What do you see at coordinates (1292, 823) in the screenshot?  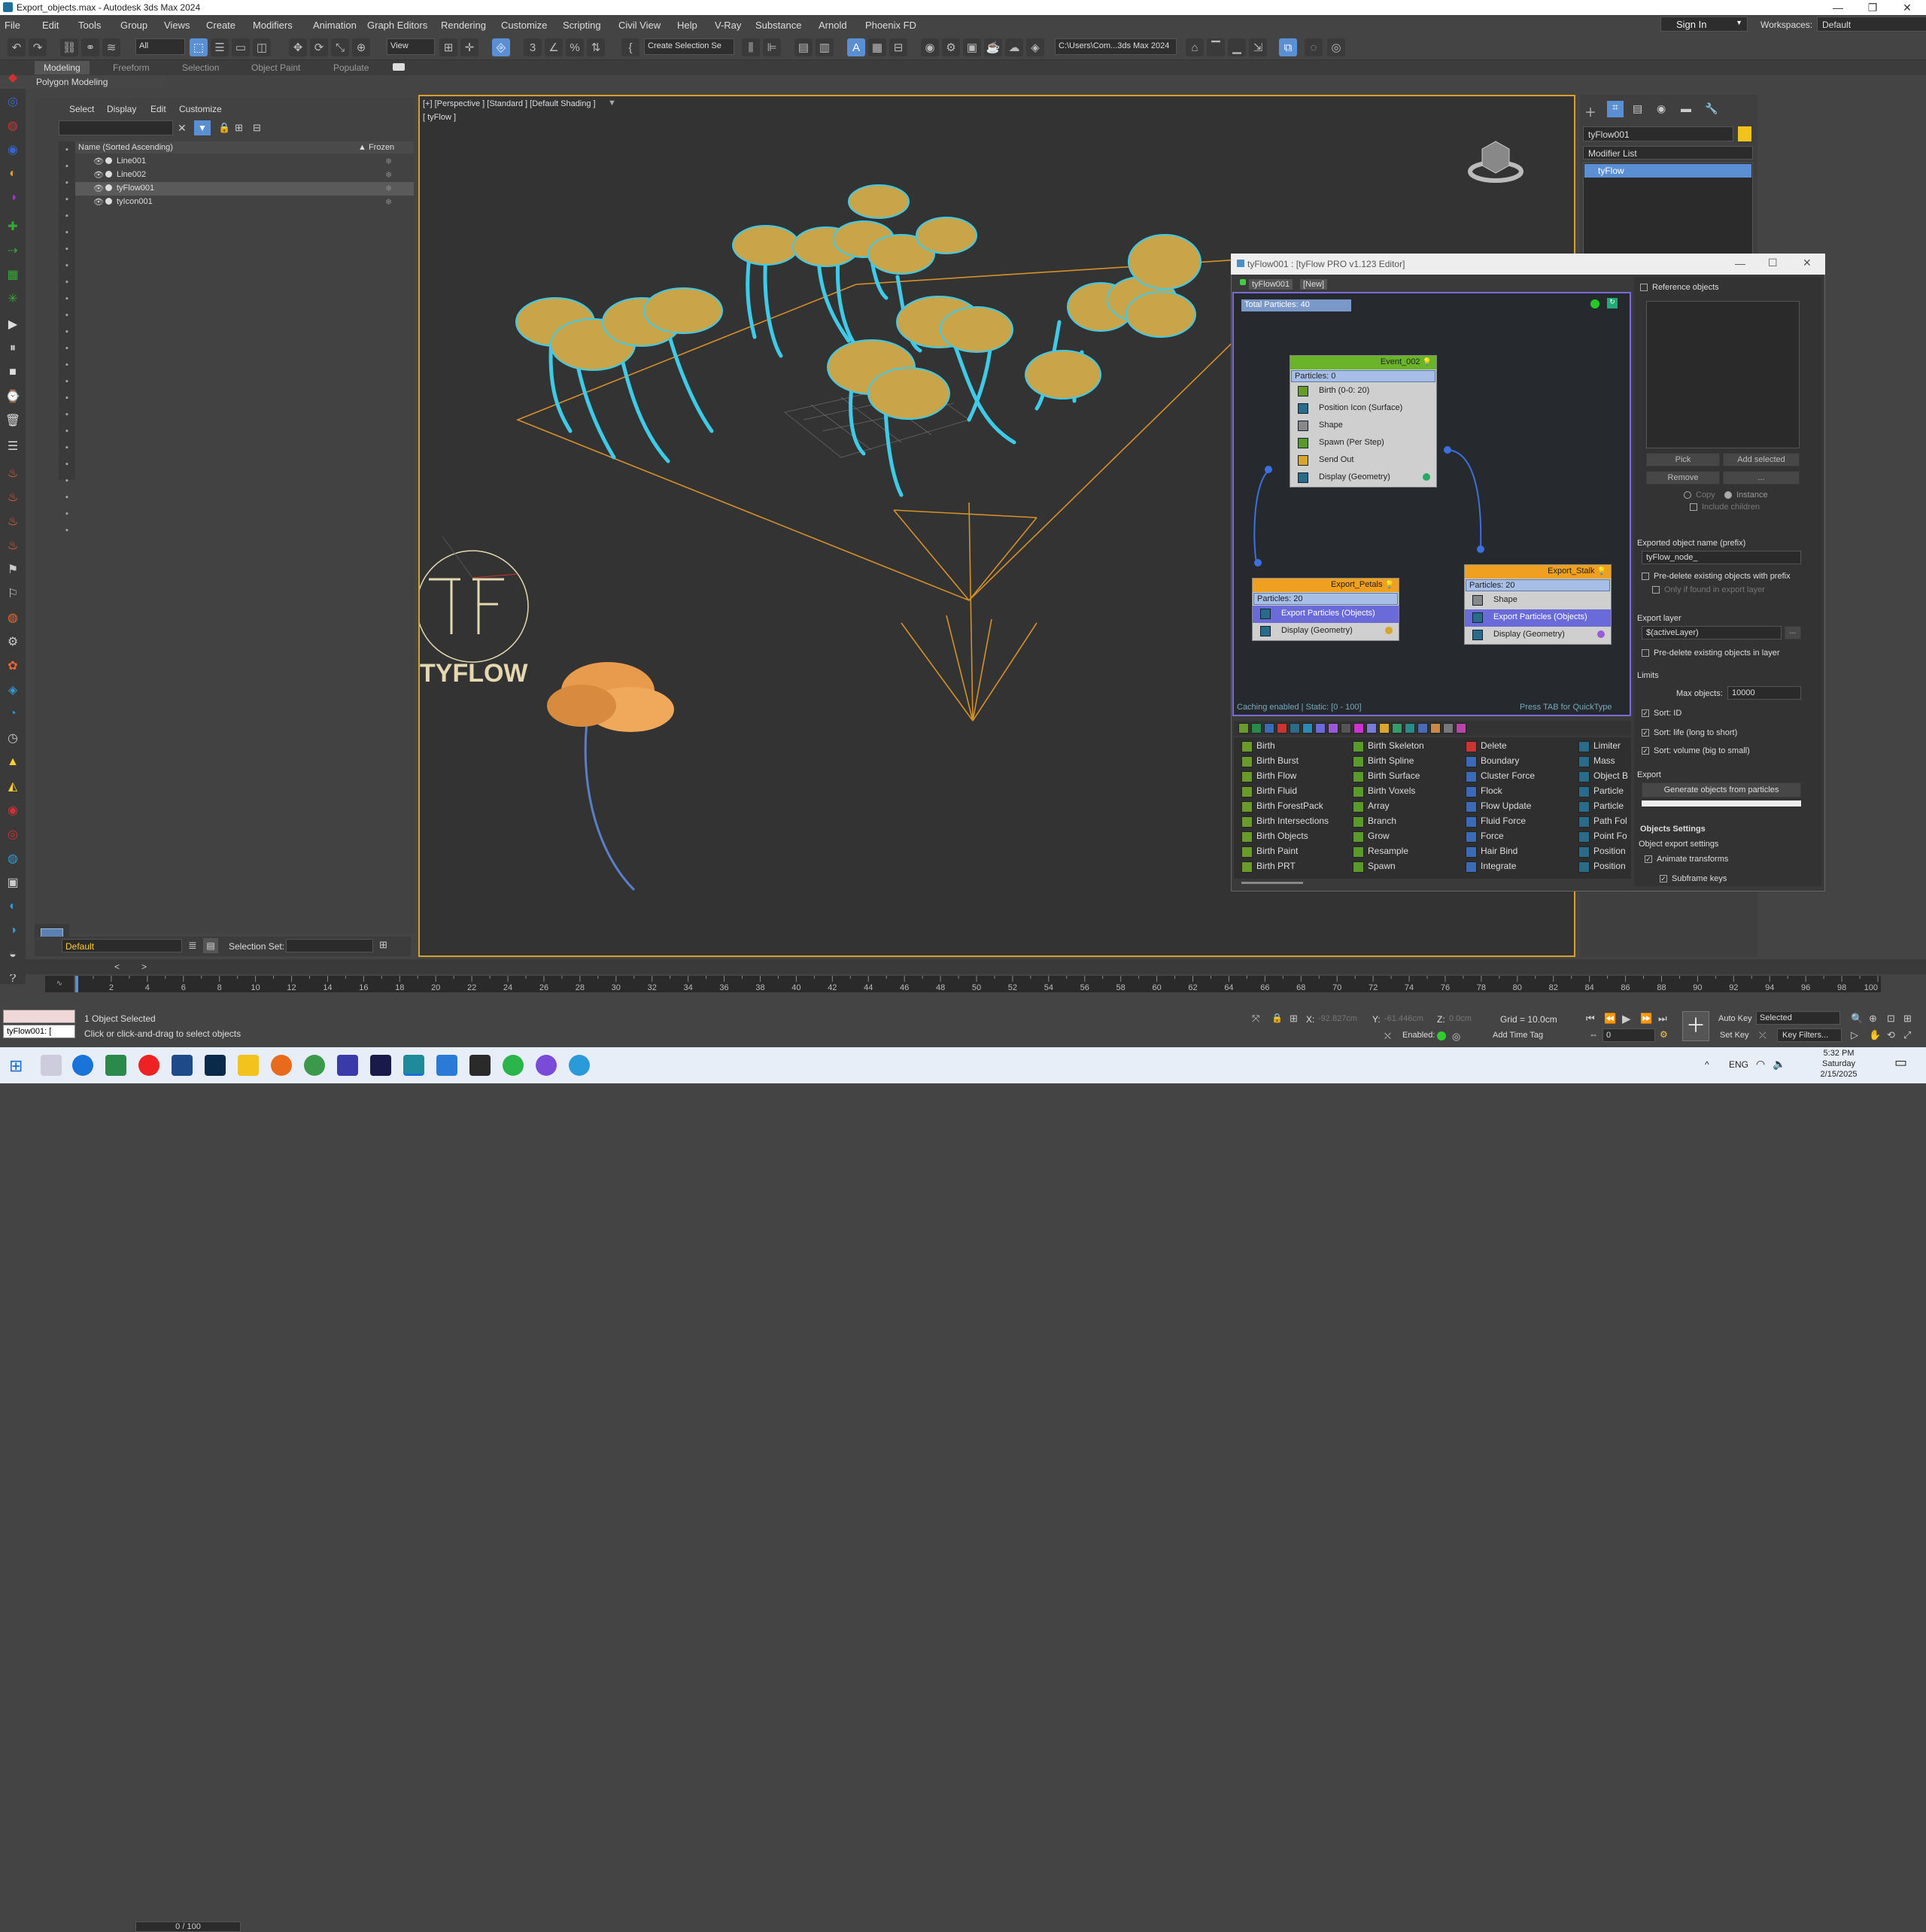 I see `operator-item: Birth Intersections` at bounding box center [1292, 823].